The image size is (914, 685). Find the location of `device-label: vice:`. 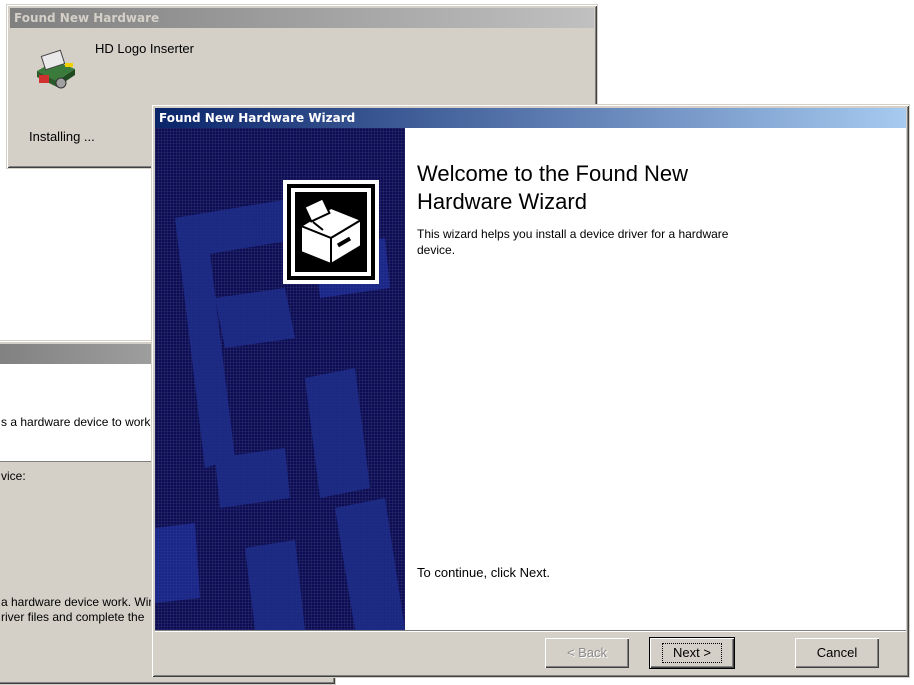

device-label: vice: is located at coordinates (13, 476).